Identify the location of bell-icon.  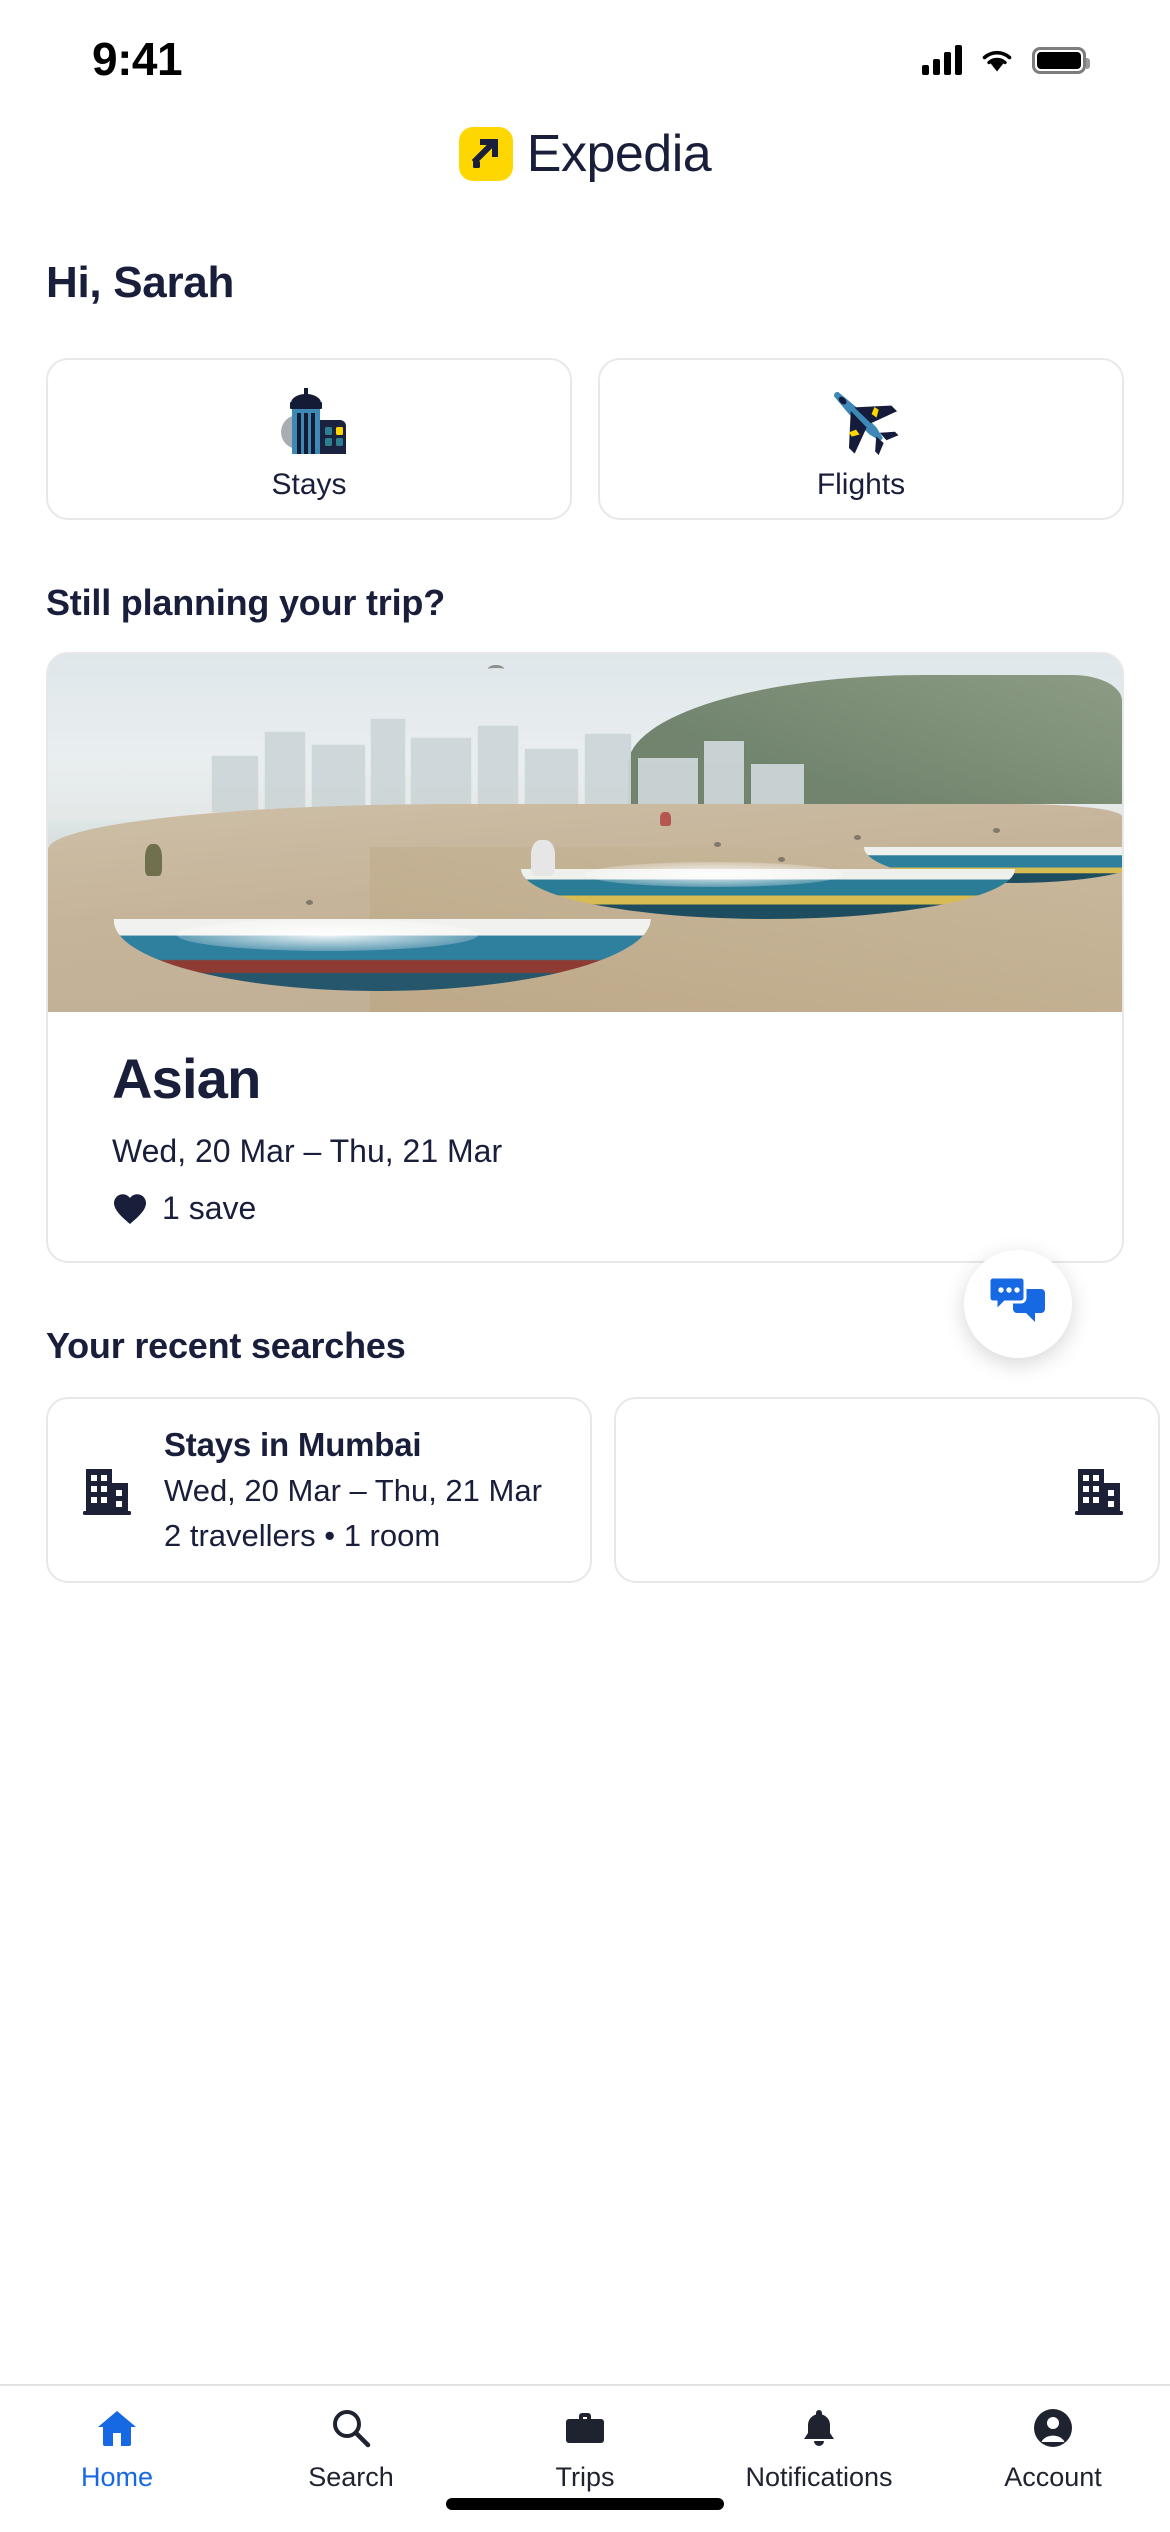
(819, 2428).